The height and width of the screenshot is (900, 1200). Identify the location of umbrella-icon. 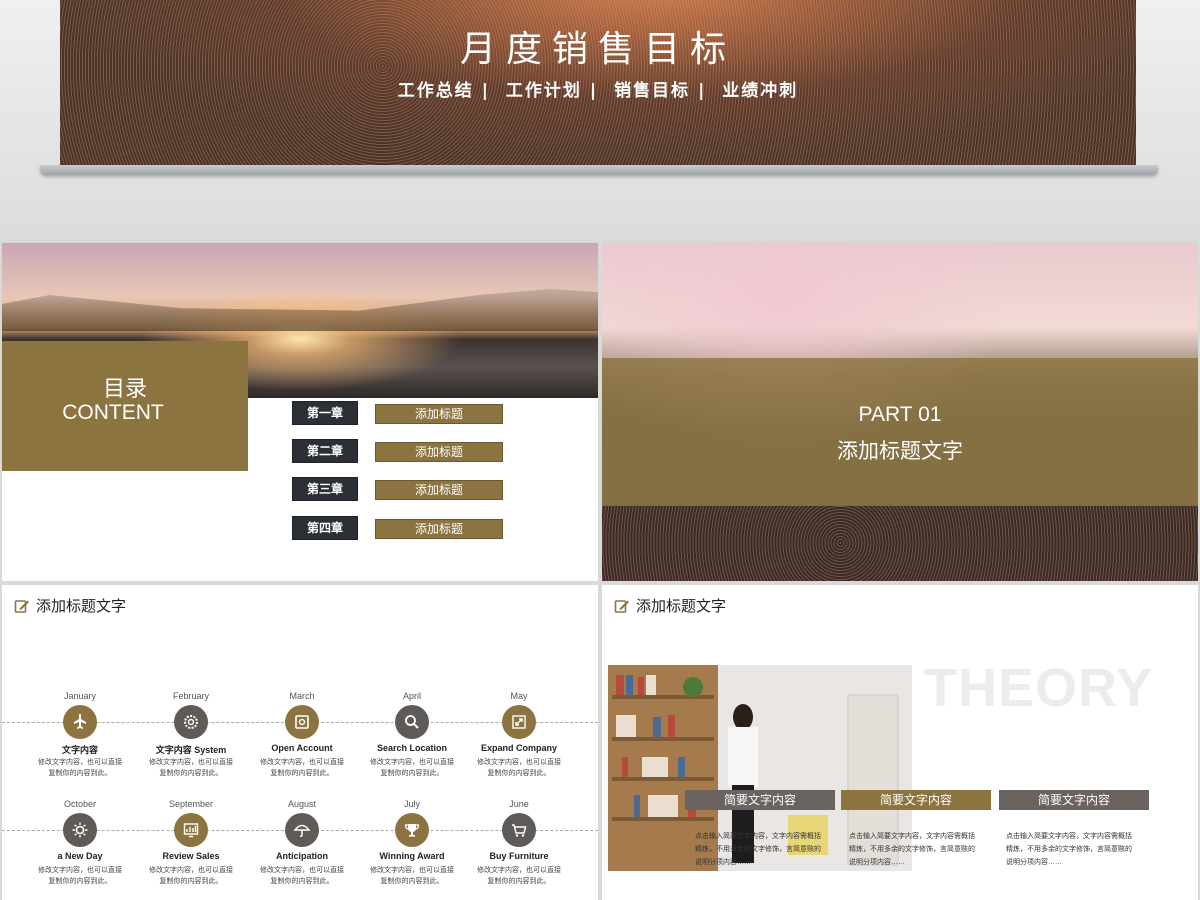
(302, 831).